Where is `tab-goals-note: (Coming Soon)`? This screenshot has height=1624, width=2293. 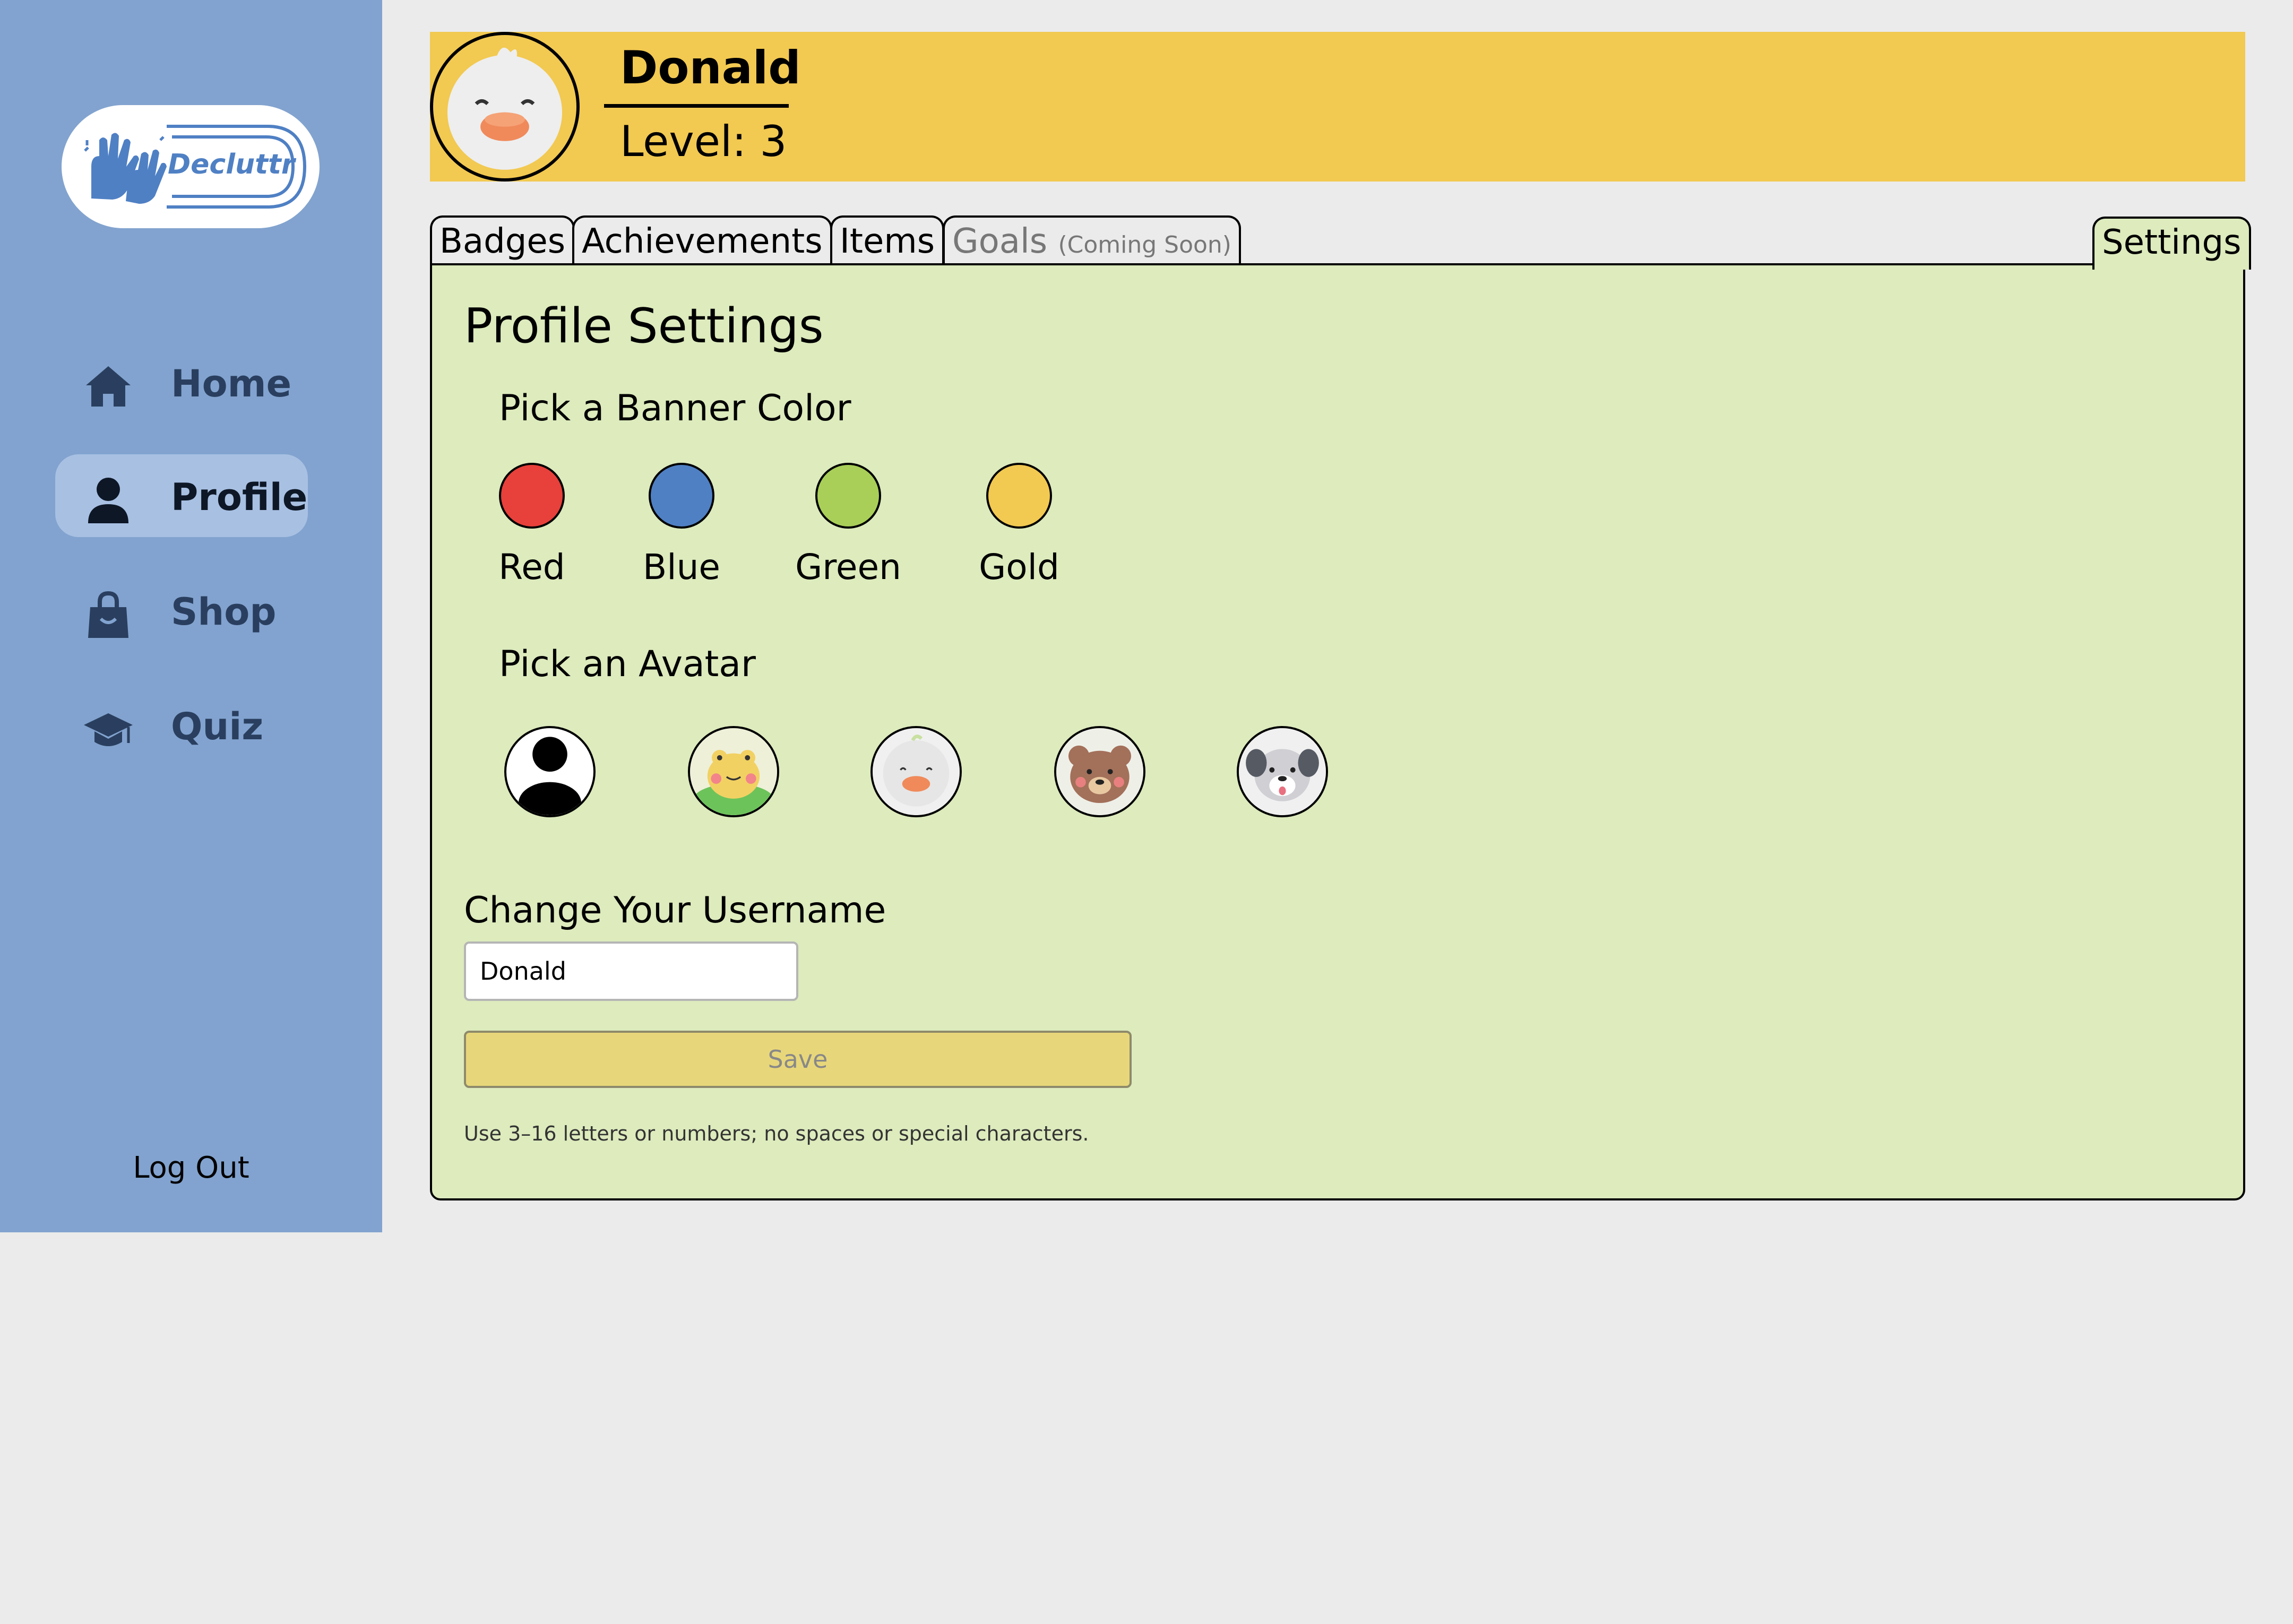
tab-goals-note: (Coming Soon) is located at coordinates (1144, 244).